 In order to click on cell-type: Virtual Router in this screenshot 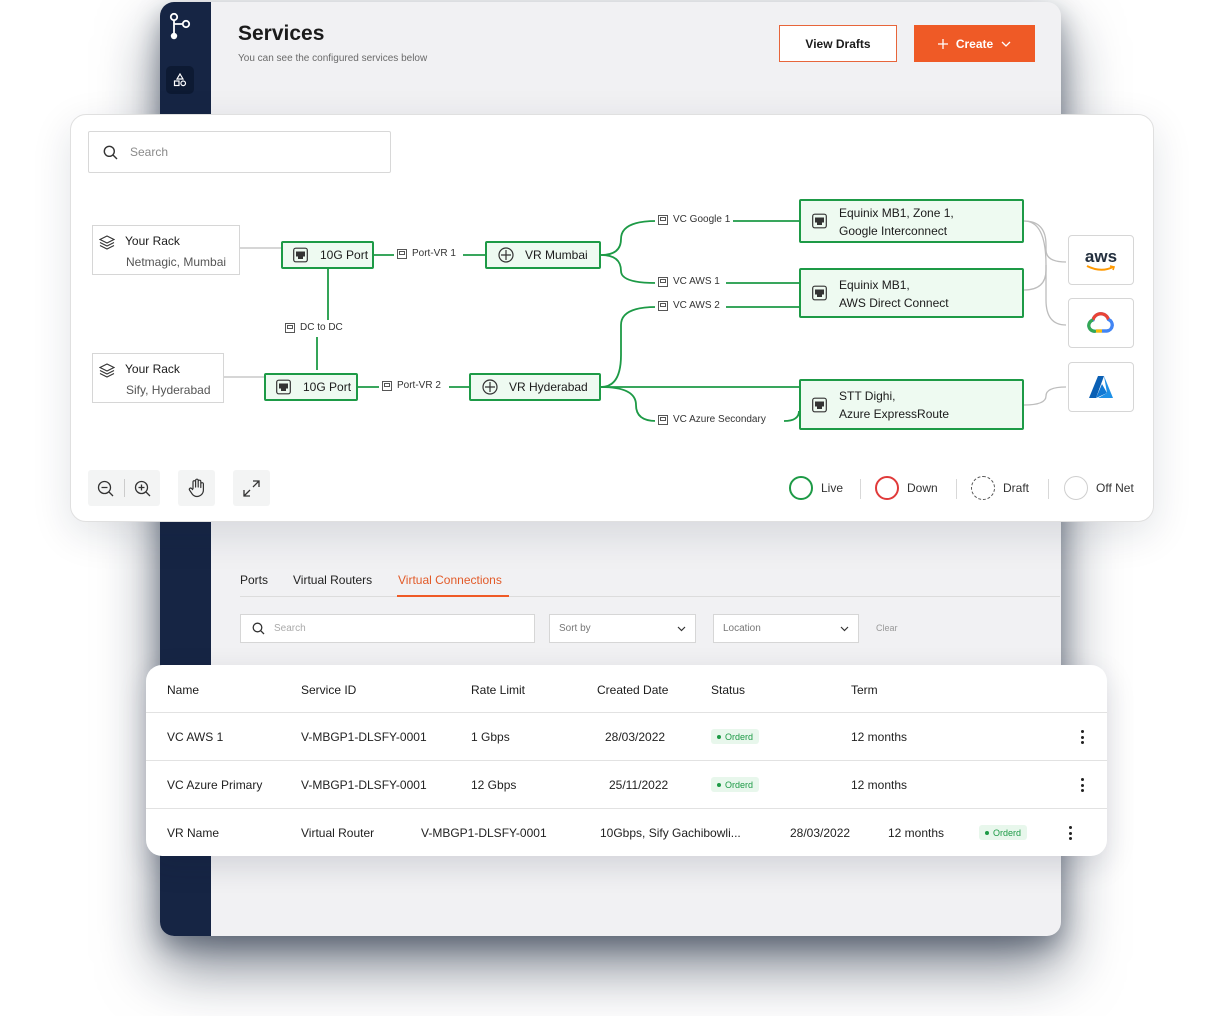, I will do `click(338, 833)`.